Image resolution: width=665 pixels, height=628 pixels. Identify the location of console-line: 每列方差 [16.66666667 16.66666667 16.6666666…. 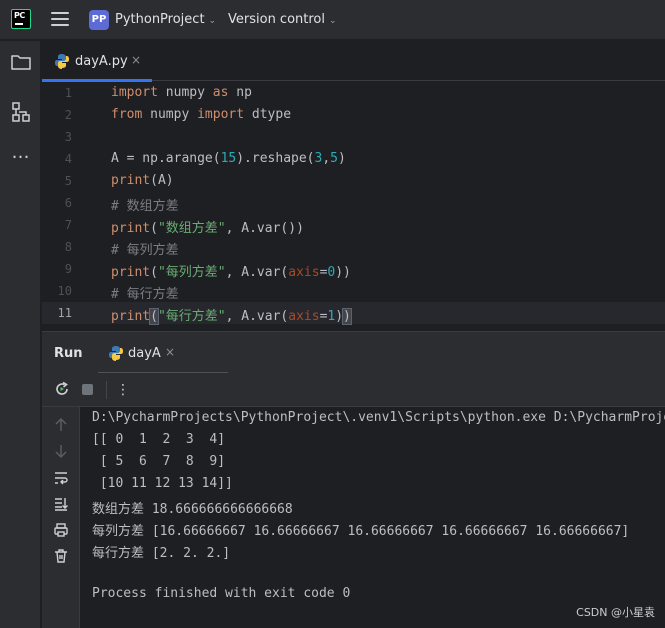
(361, 531).